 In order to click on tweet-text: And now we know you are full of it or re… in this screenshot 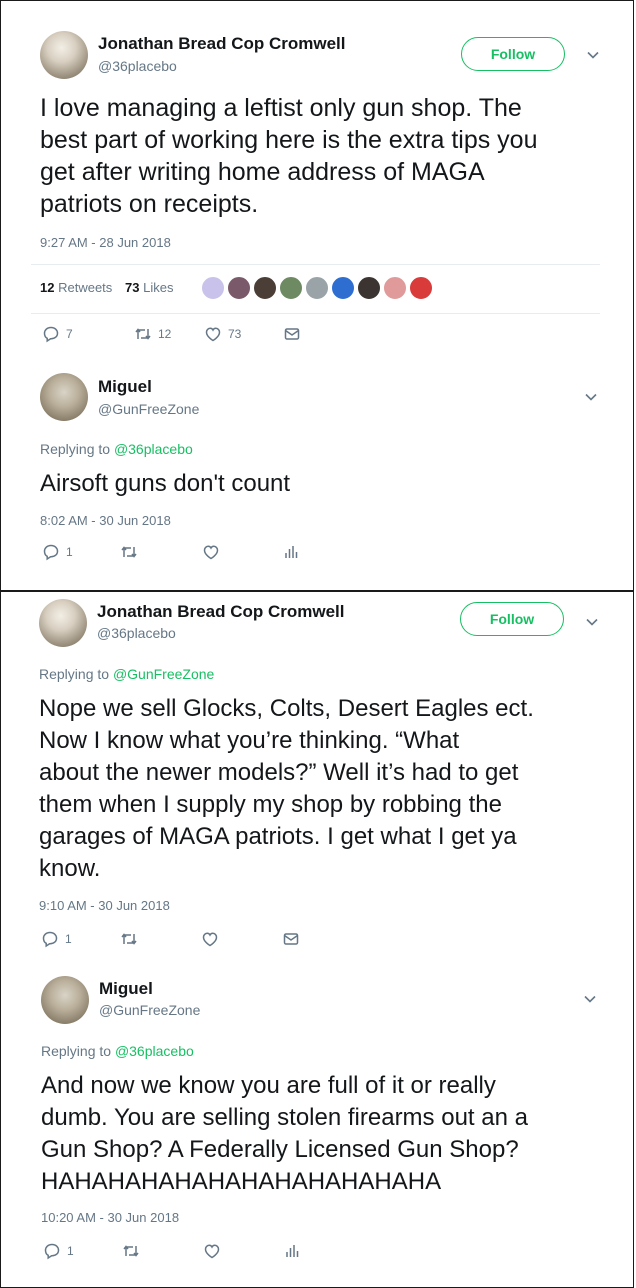, I will do `click(284, 1133)`.